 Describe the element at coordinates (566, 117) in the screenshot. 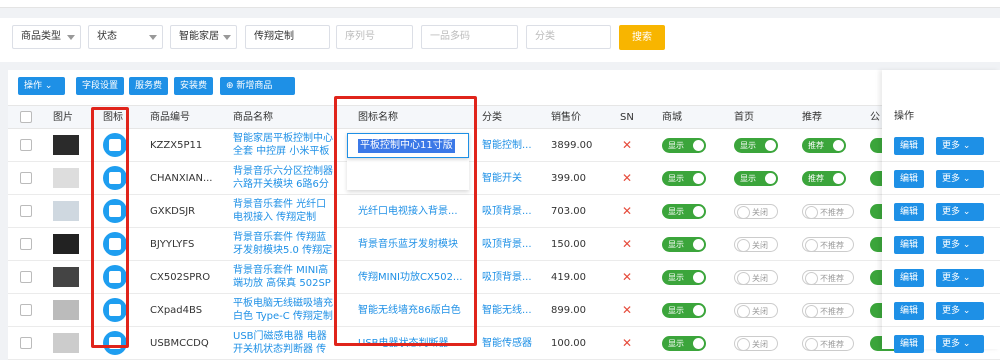

I see `col-price: 销售价` at that location.